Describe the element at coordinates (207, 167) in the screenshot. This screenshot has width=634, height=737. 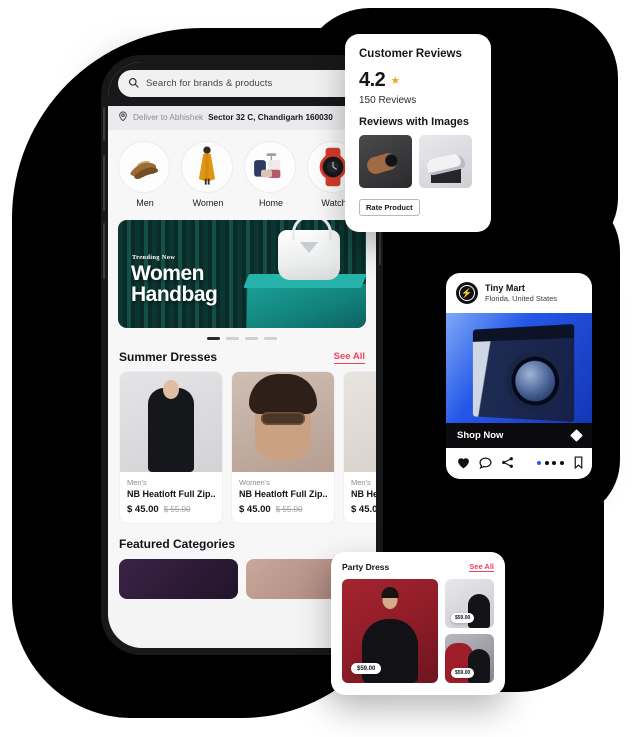
I see `dress-icon` at that location.